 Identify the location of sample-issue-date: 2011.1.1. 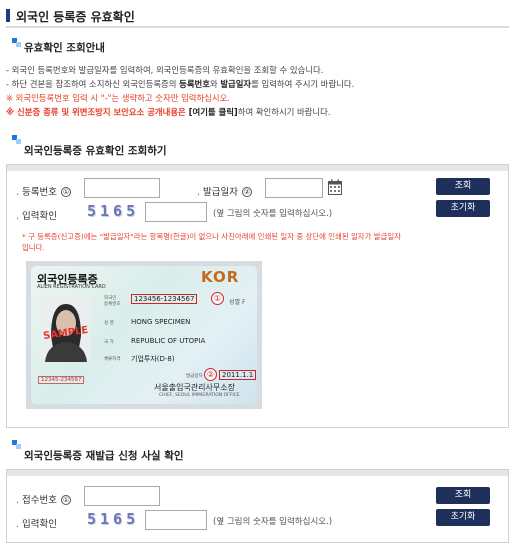
(238, 375).